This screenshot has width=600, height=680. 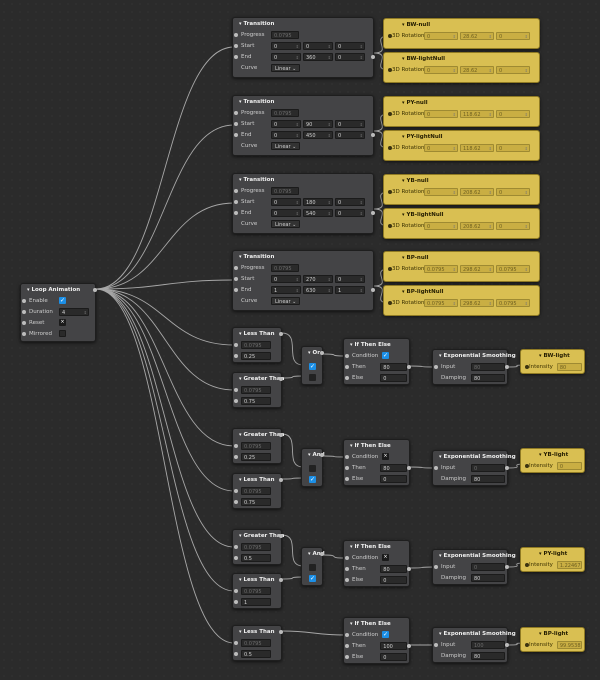 I want to click on target-title: ▾ PY-lightNull, so click(x=461, y=136).